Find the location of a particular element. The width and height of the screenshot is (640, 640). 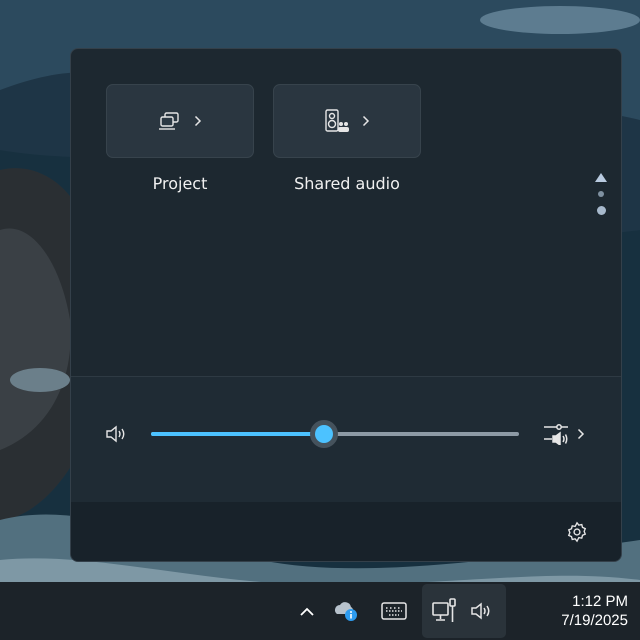

tile-label: Shared audio is located at coordinates (347, 183).